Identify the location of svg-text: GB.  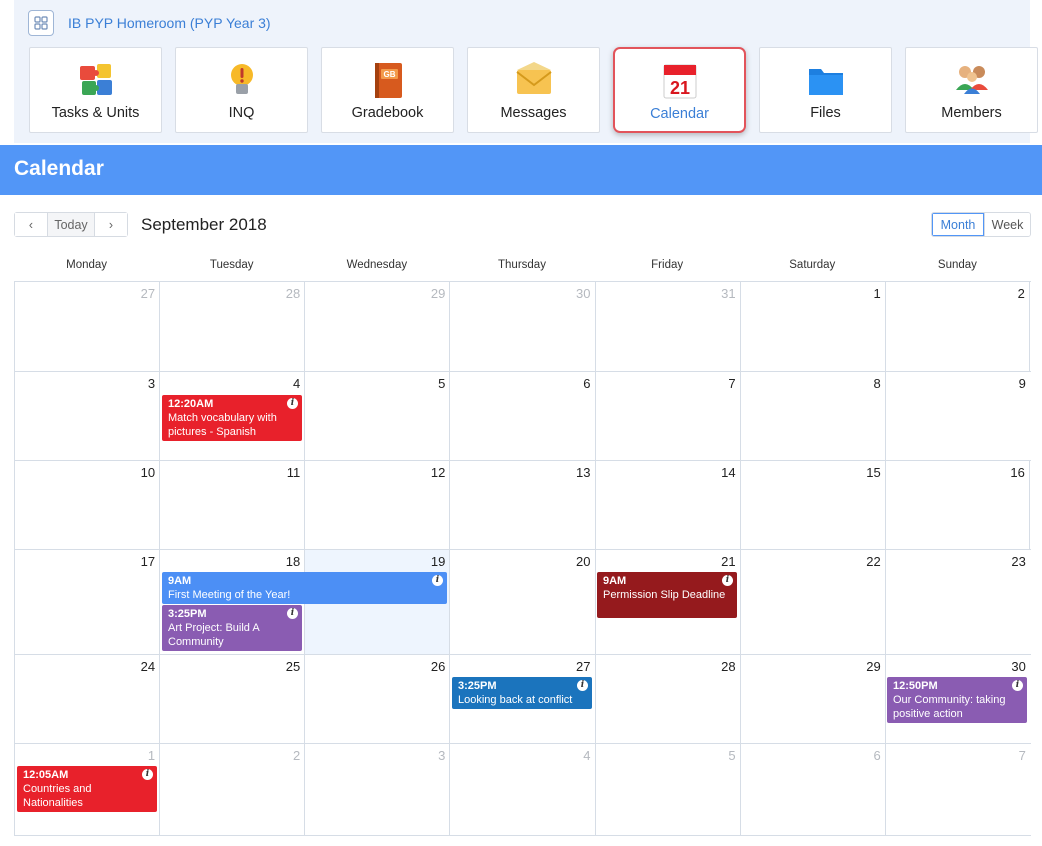
(389, 74).